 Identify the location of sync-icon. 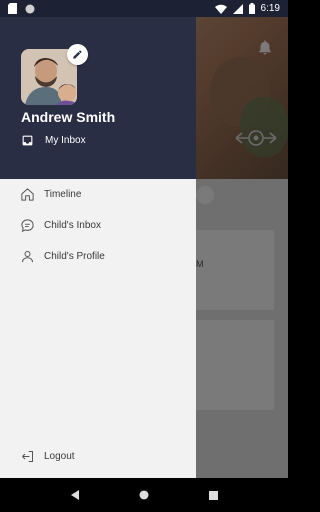
(30, 8).